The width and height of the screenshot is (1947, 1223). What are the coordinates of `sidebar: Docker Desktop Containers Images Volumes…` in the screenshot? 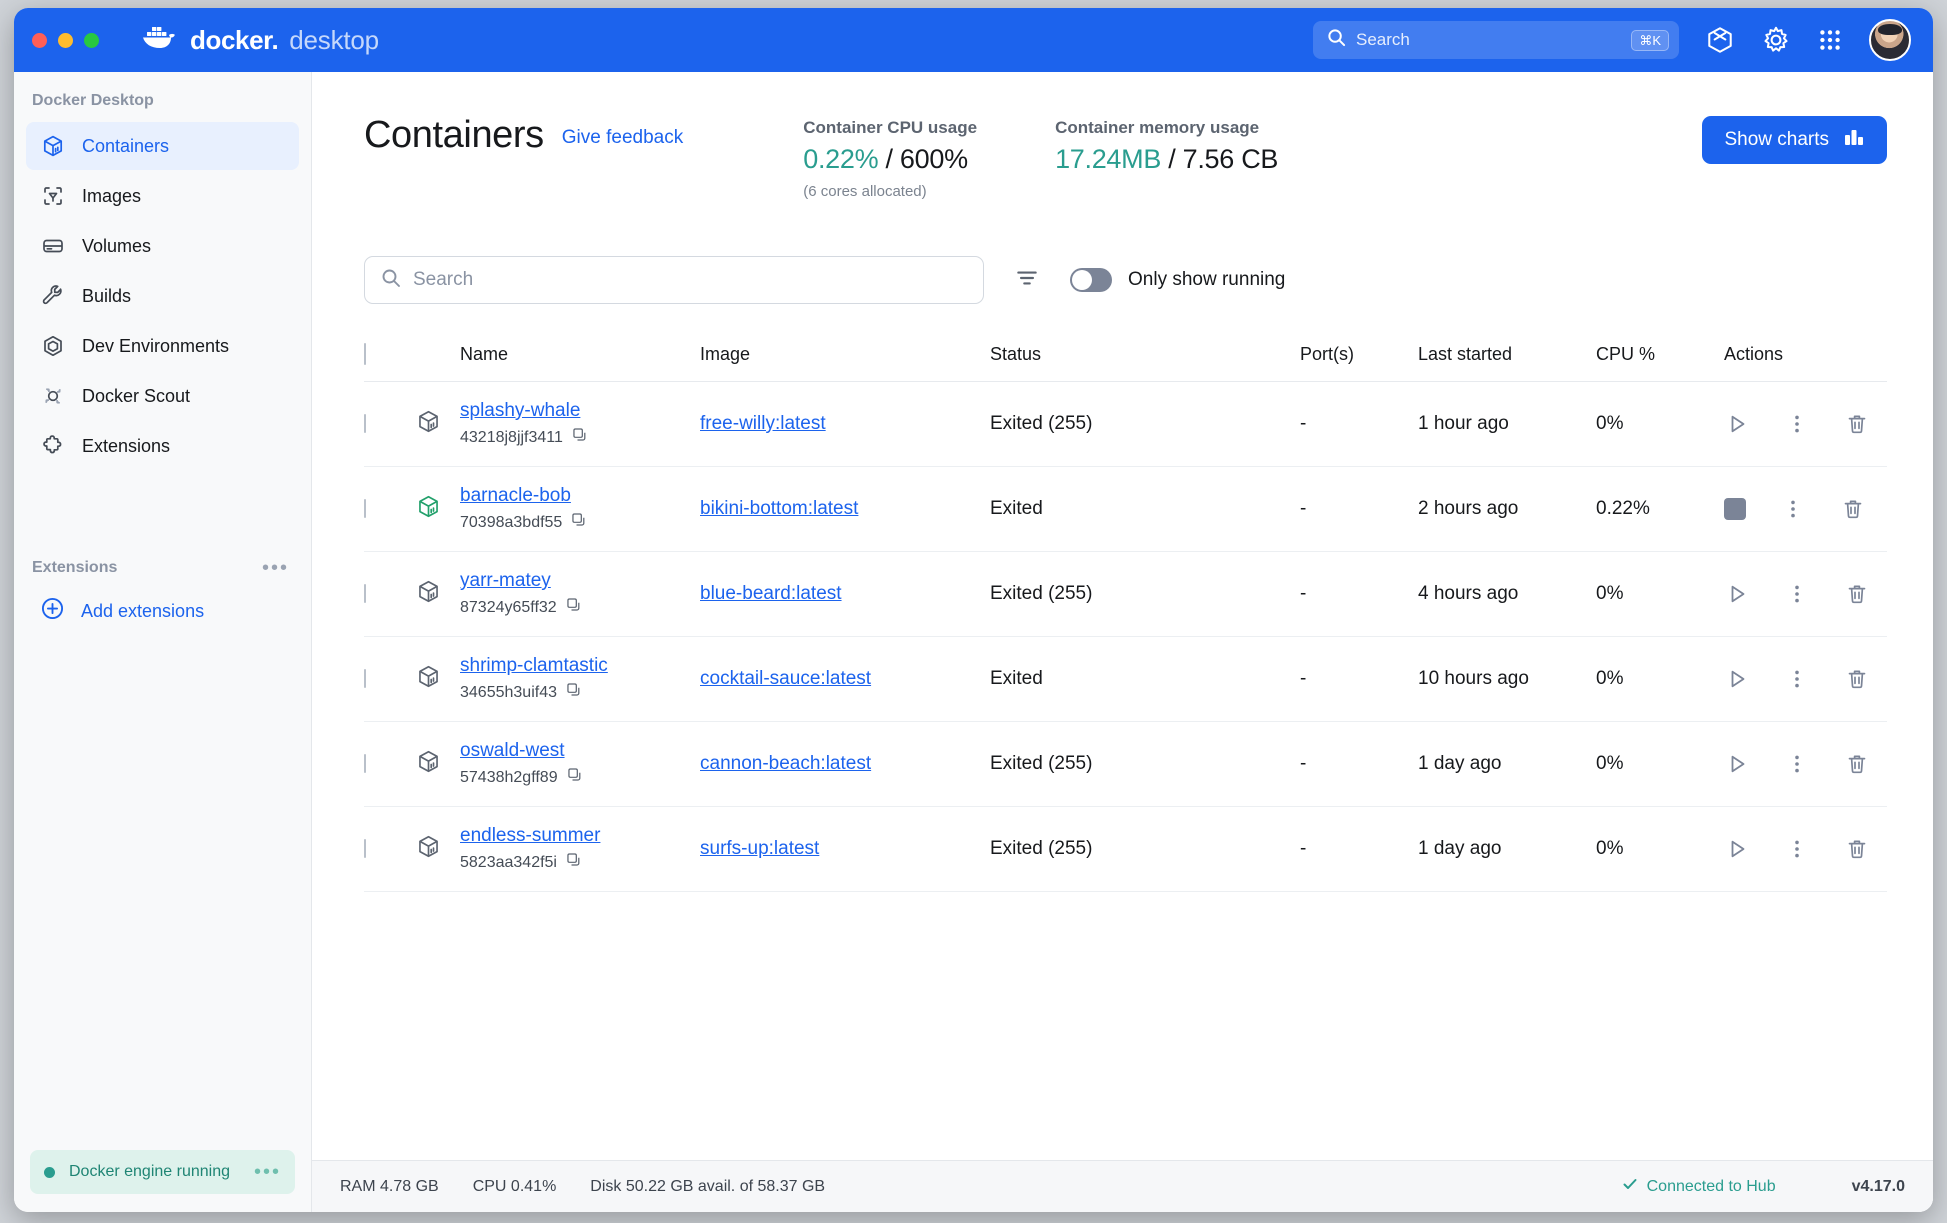 It's located at (163, 642).